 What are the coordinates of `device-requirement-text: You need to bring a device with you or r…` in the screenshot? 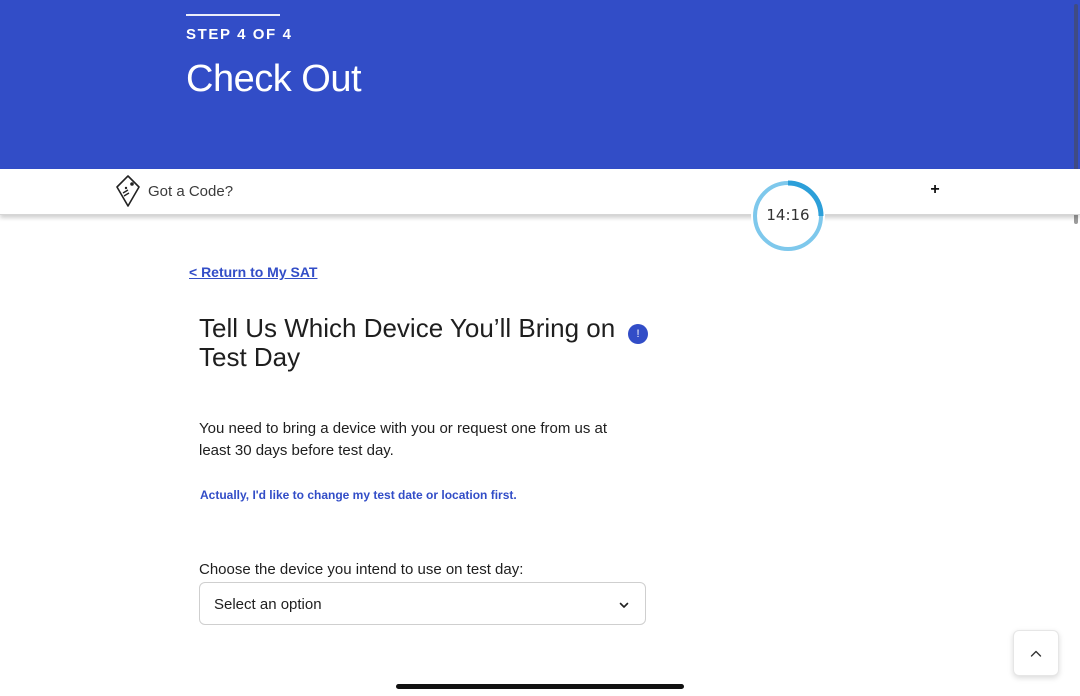 It's located at (403, 439).